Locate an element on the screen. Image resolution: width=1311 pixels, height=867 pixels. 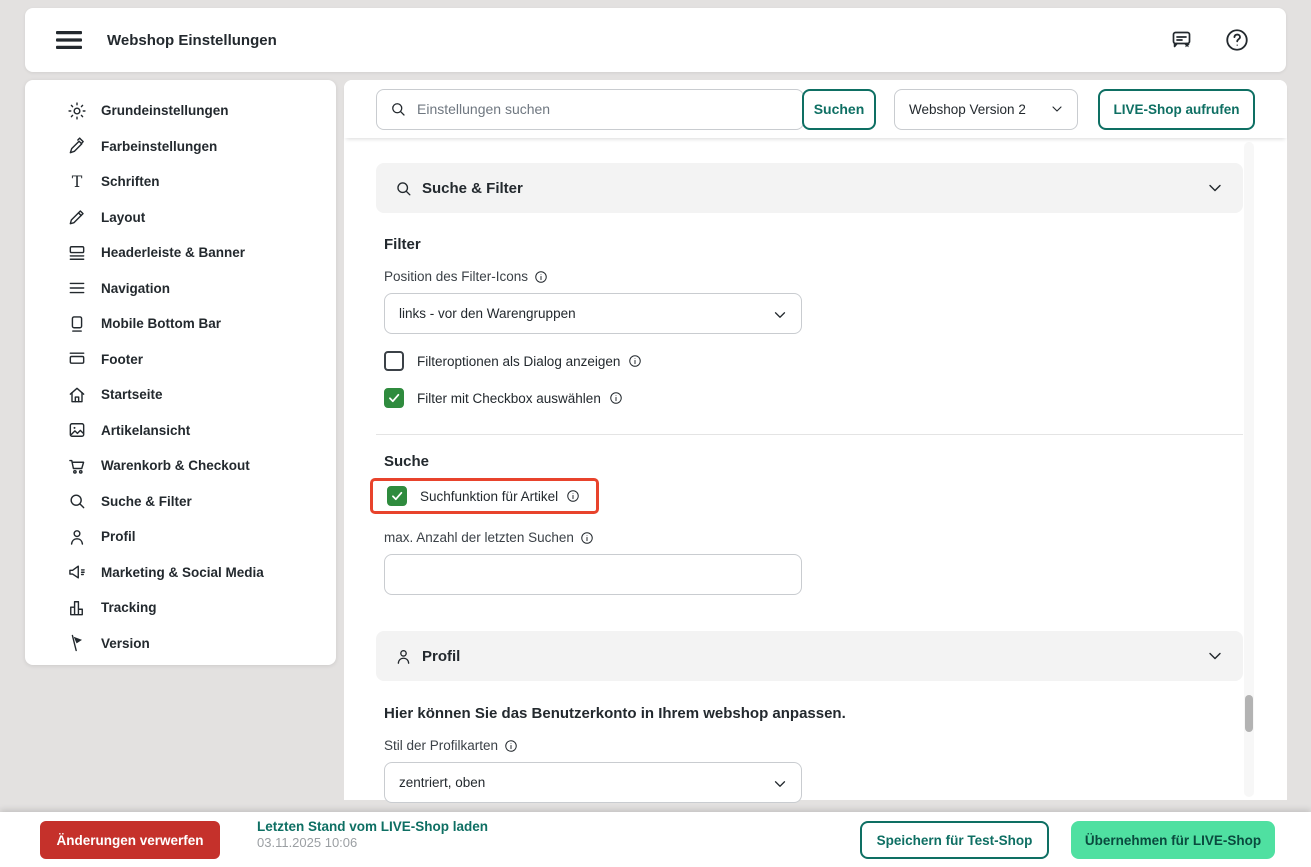
sidebar-item-label: Farbeinstellungen is located at coordinates (159, 146).